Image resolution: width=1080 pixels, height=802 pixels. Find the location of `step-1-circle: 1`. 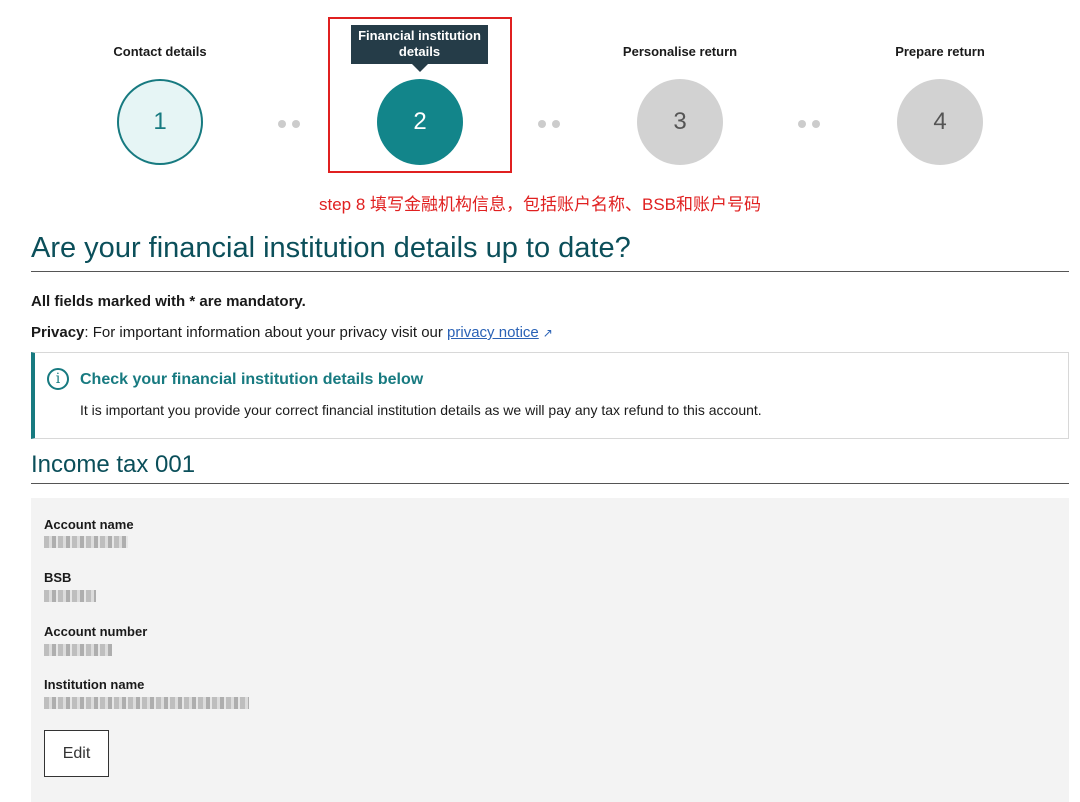

step-1-circle: 1 is located at coordinates (160, 122).